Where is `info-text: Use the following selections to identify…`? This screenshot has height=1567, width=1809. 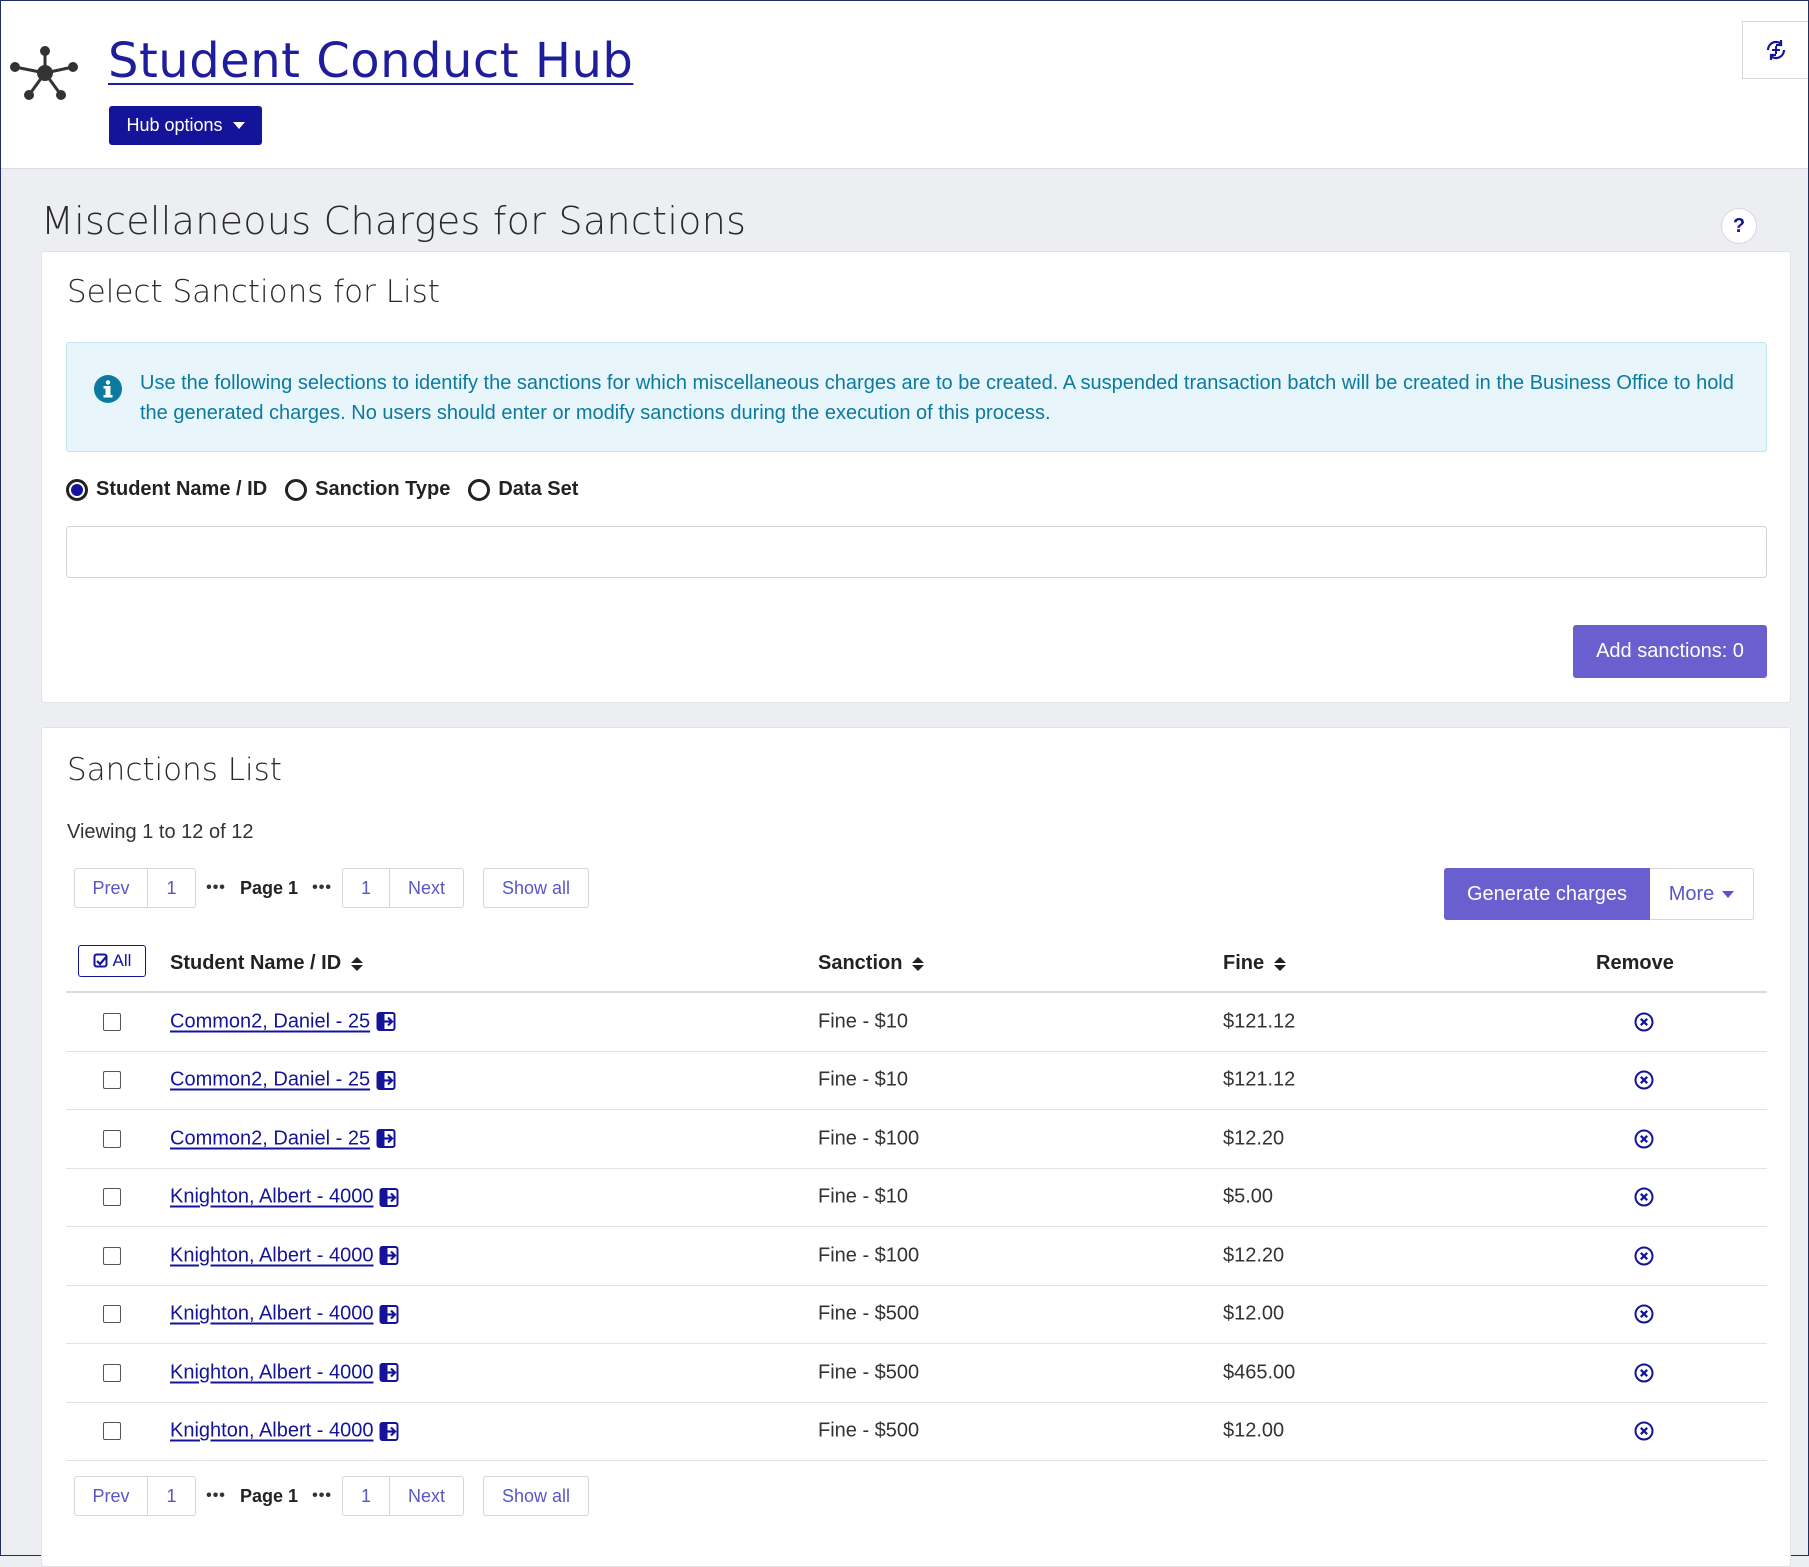 info-text: Use the following selections to identify… is located at coordinates (937, 398).